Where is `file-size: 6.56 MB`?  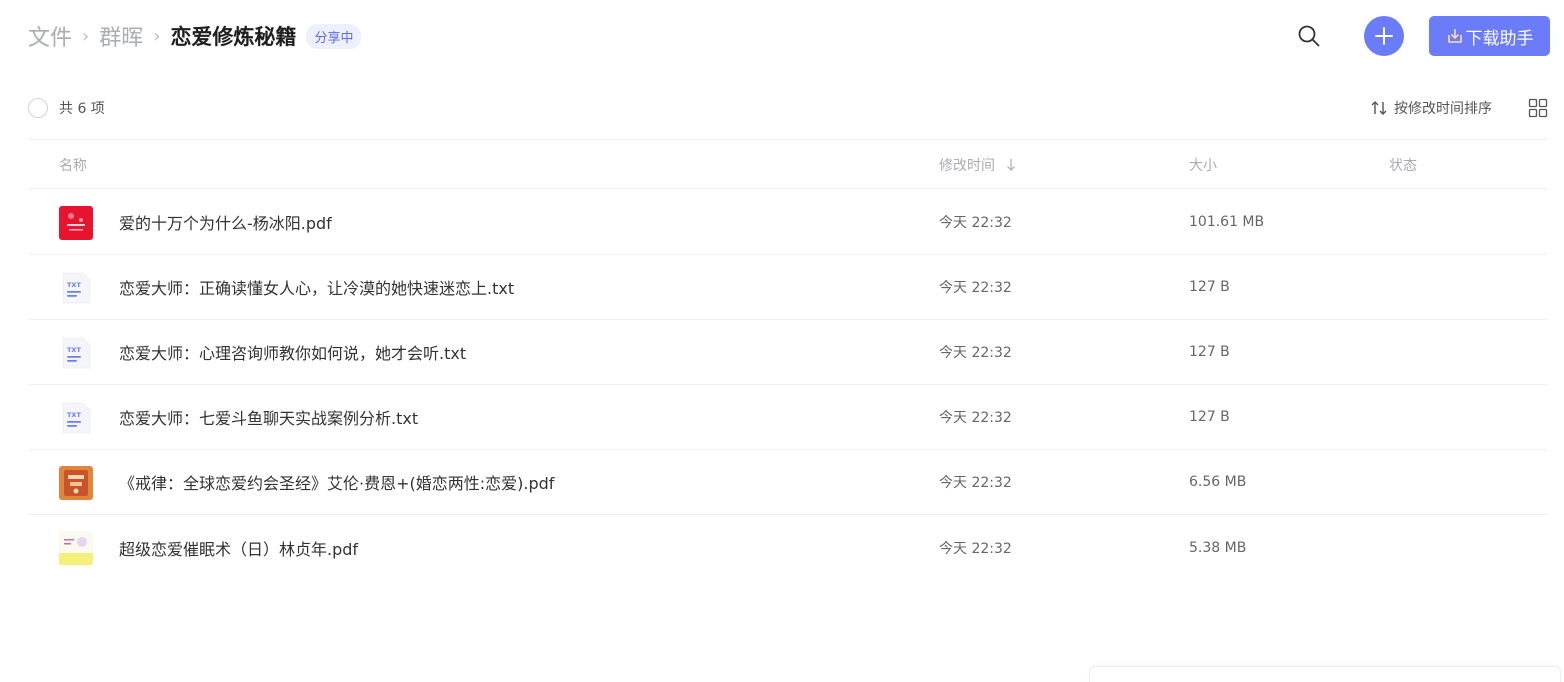
file-size: 6.56 MB is located at coordinates (1218, 482).